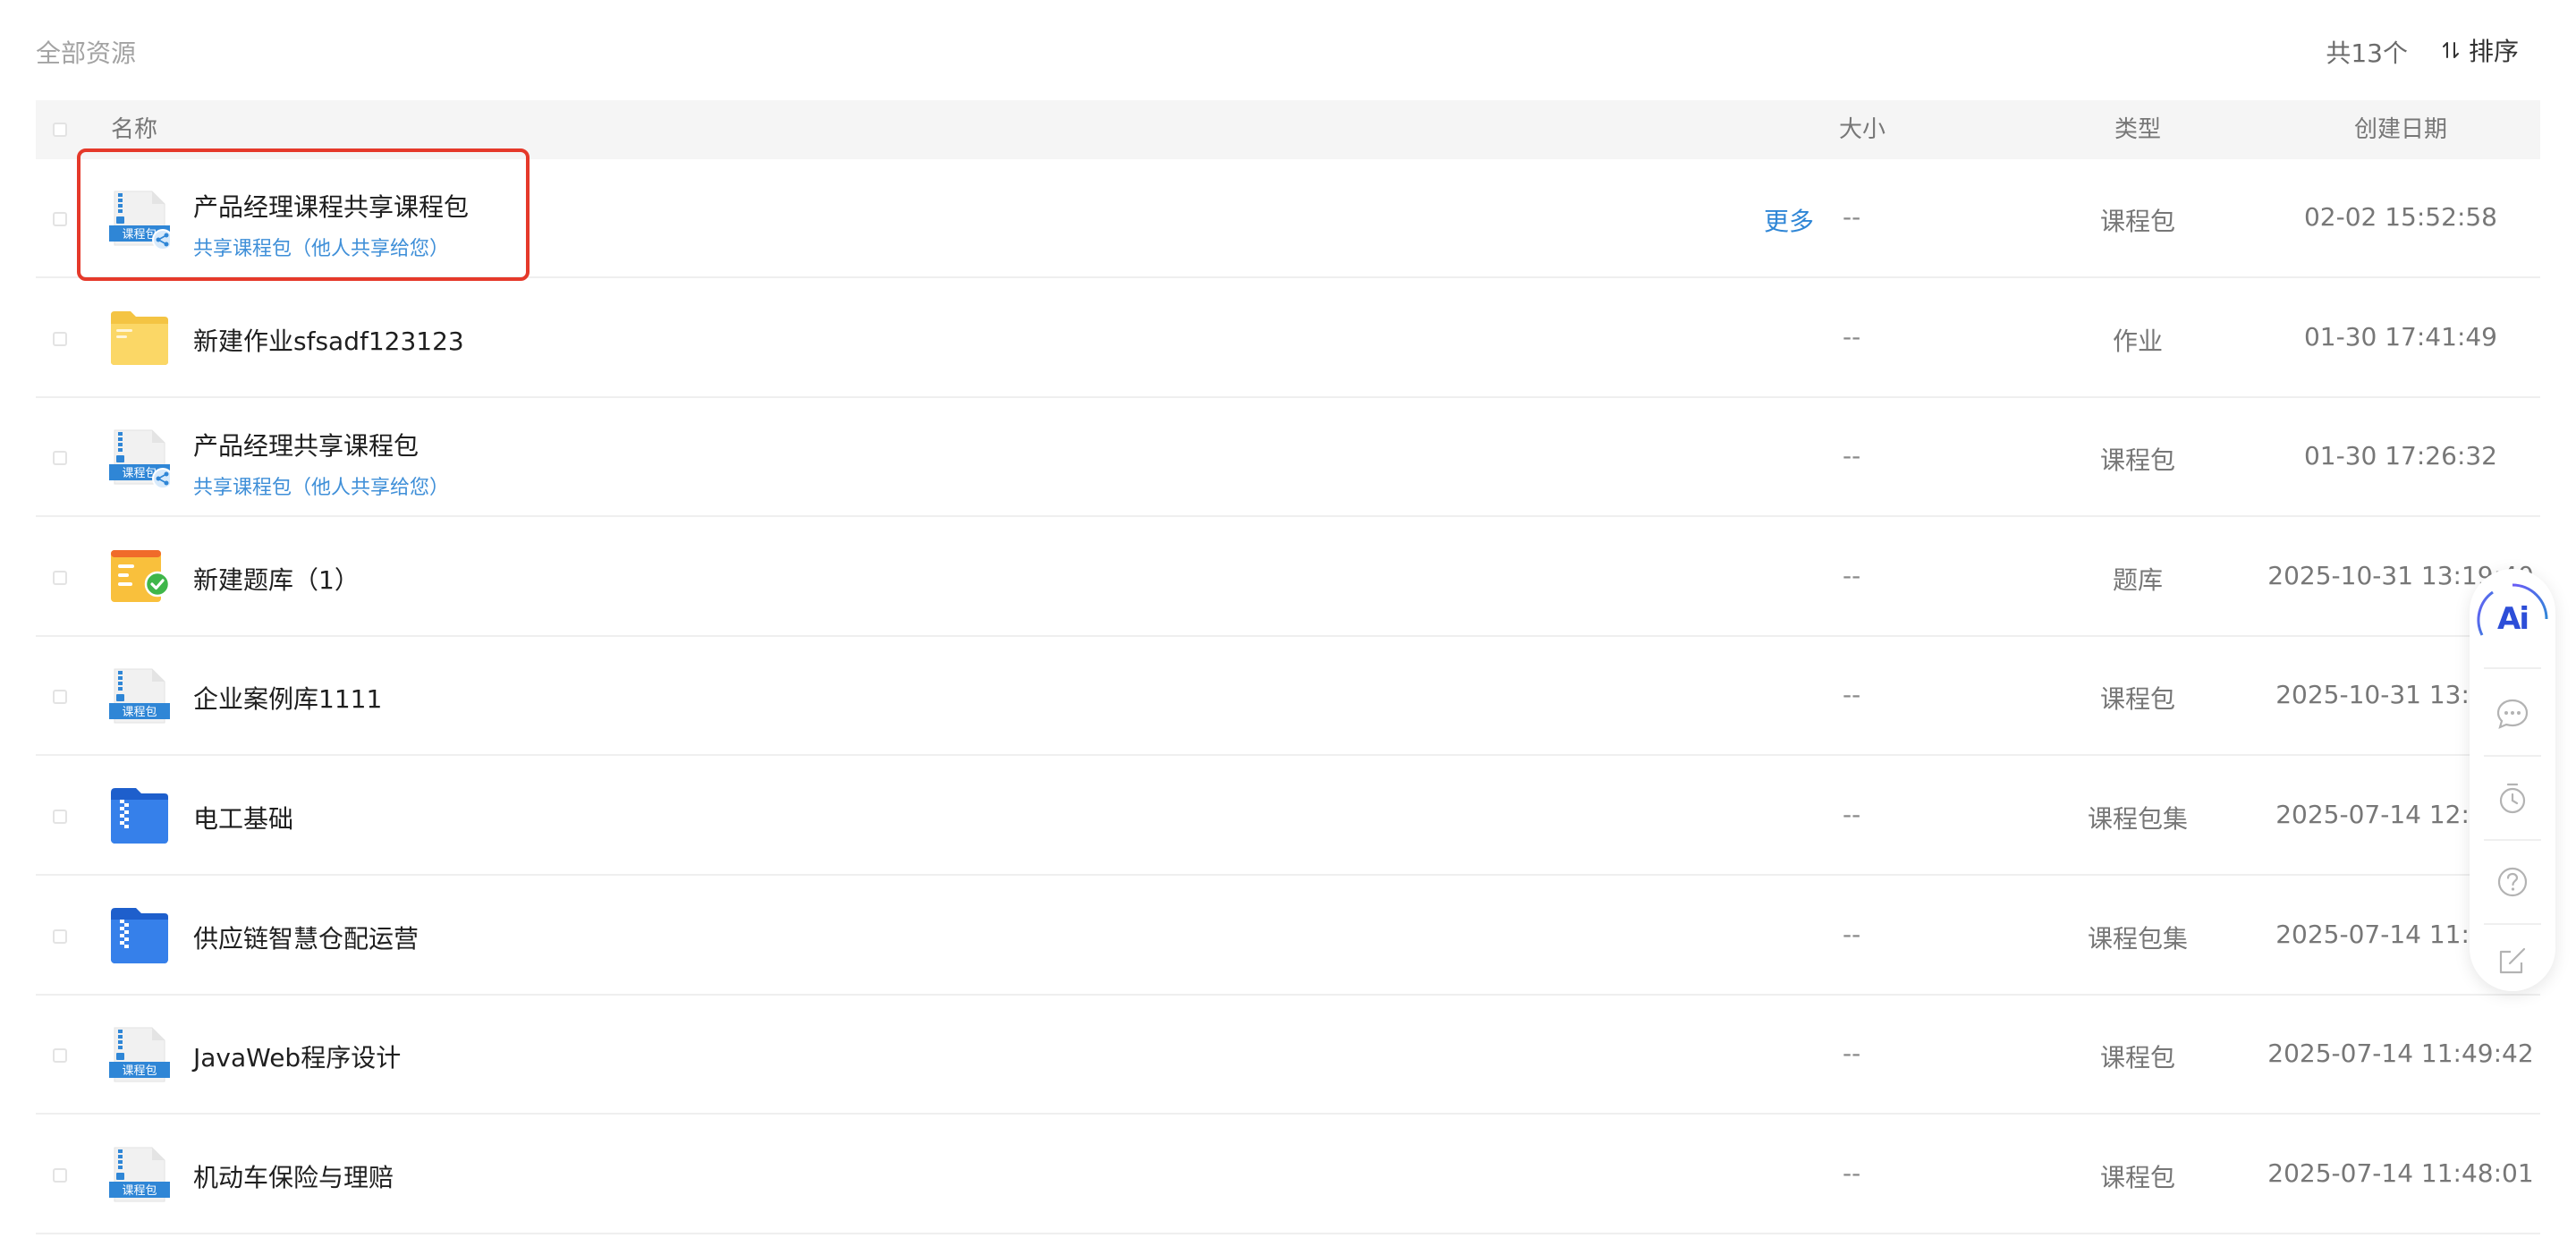  I want to click on table-row: 电工基础 -- 课程包集 2025-07-14 12:01:2, so click(1288, 816).